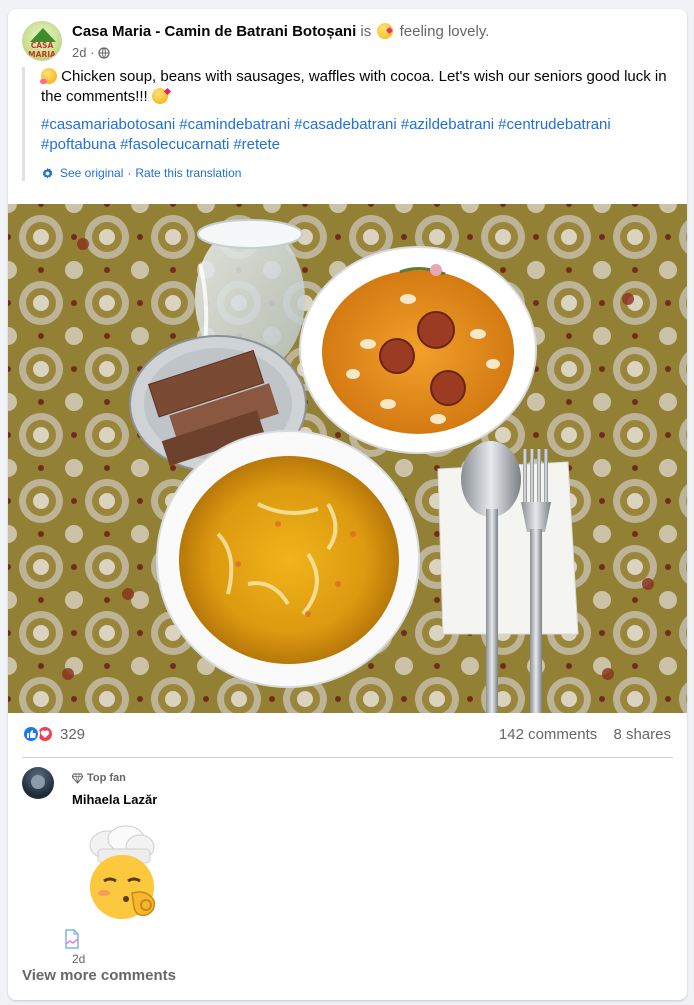 This screenshot has height=1005, width=694. What do you see at coordinates (108, 124) in the screenshot?
I see `hashtag: #casamariabotosani` at bounding box center [108, 124].